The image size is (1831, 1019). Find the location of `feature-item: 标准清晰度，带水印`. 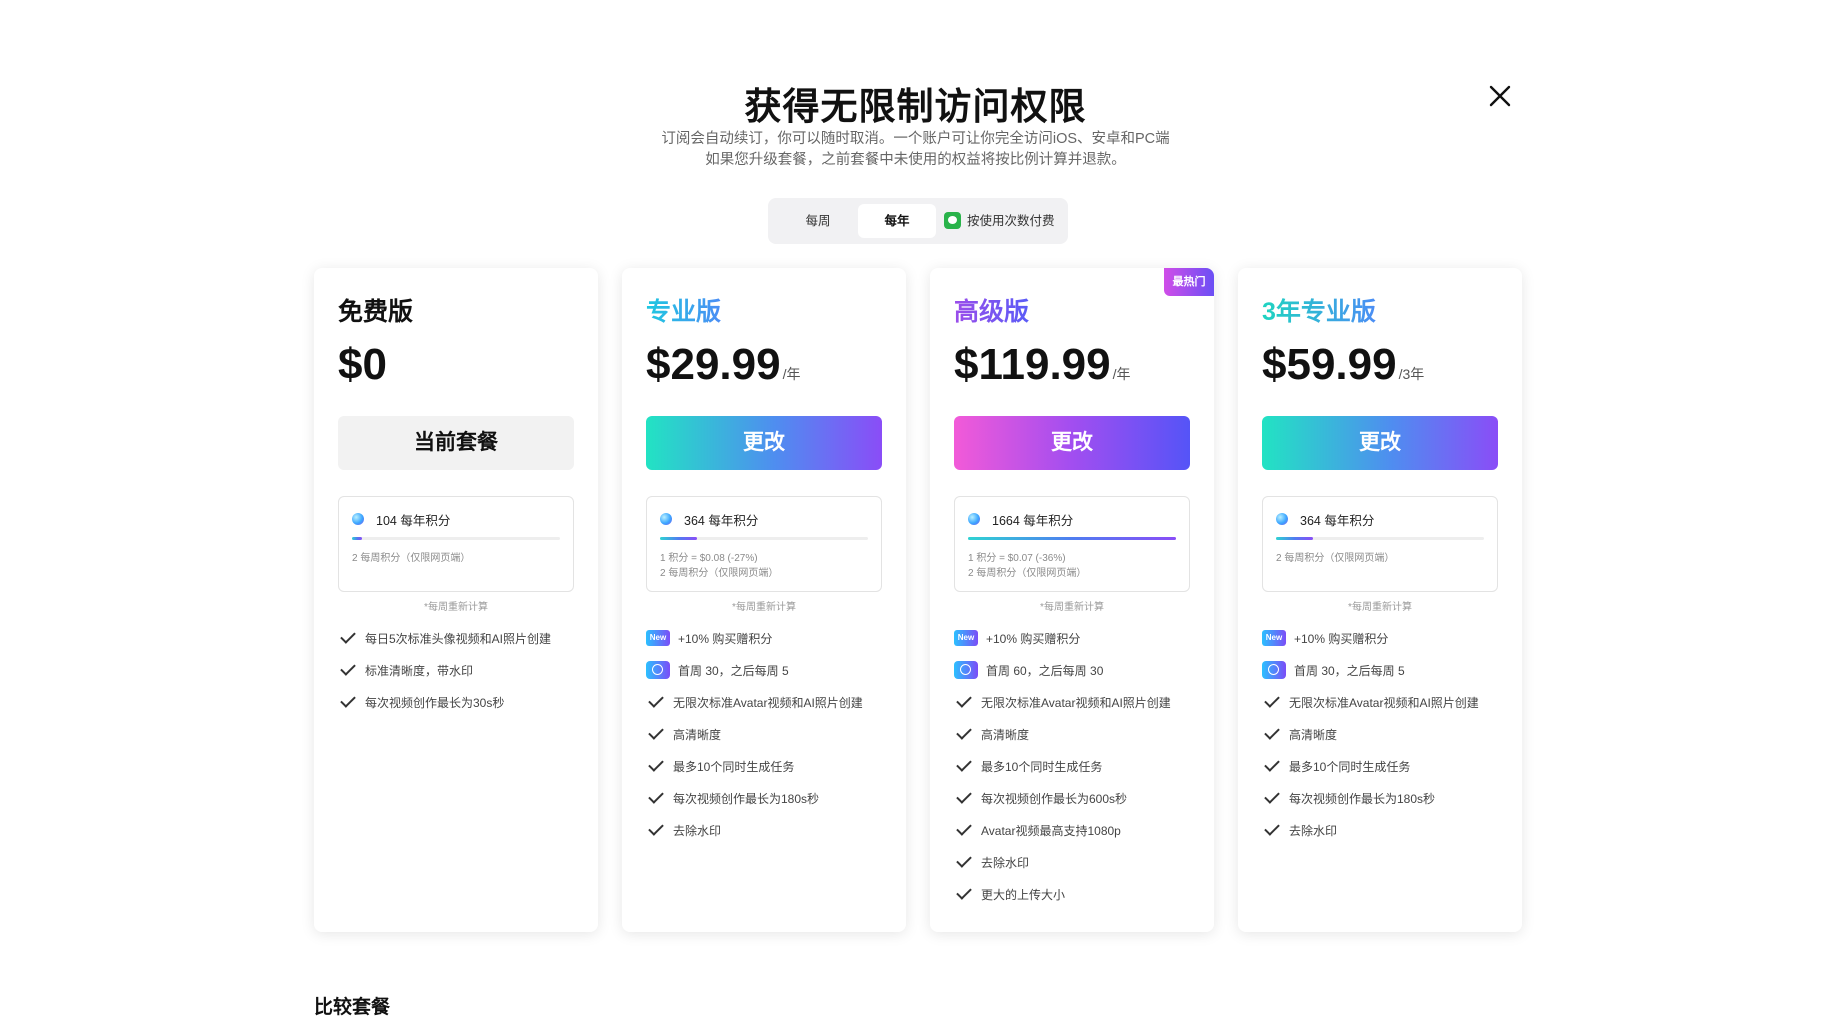

feature-item: 标准清晰度，带水印 is located at coordinates (463, 670).